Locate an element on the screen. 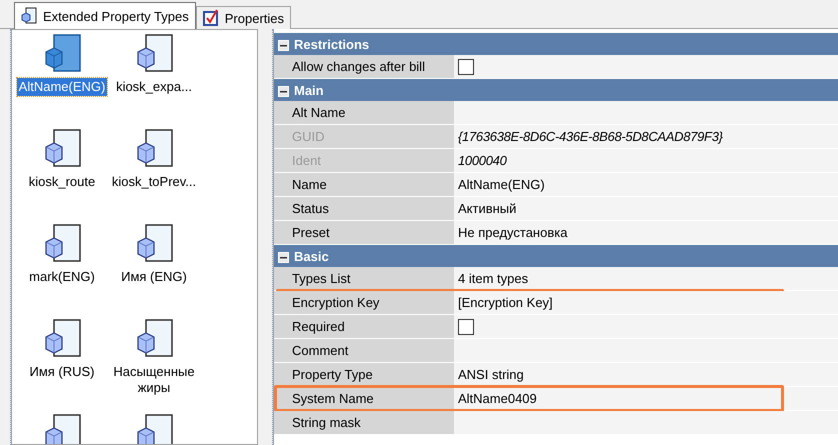 The image size is (838, 445). tab: Properties is located at coordinates (243, 17).